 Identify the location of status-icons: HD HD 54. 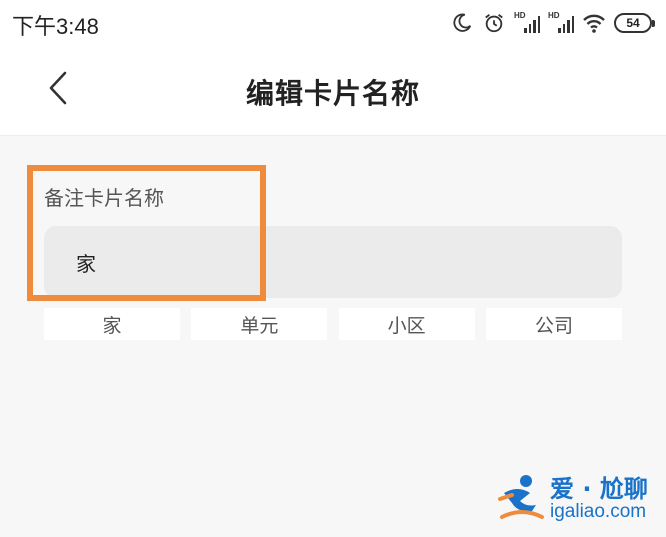
(552, 23).